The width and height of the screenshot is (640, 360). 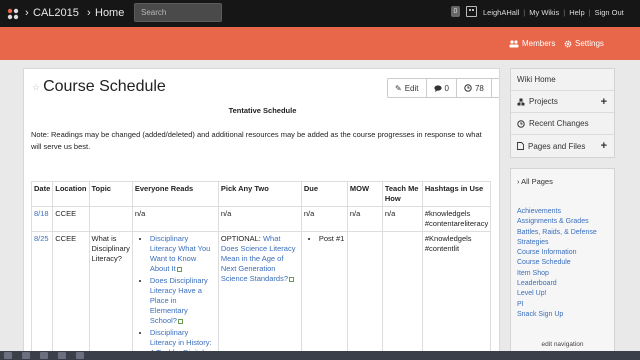 What do you see at coordinates (456, 219) in the screenshot?
I see `hashtags-cell: #knowledgels #contentareliteracy` at bounding box center [456, 219].